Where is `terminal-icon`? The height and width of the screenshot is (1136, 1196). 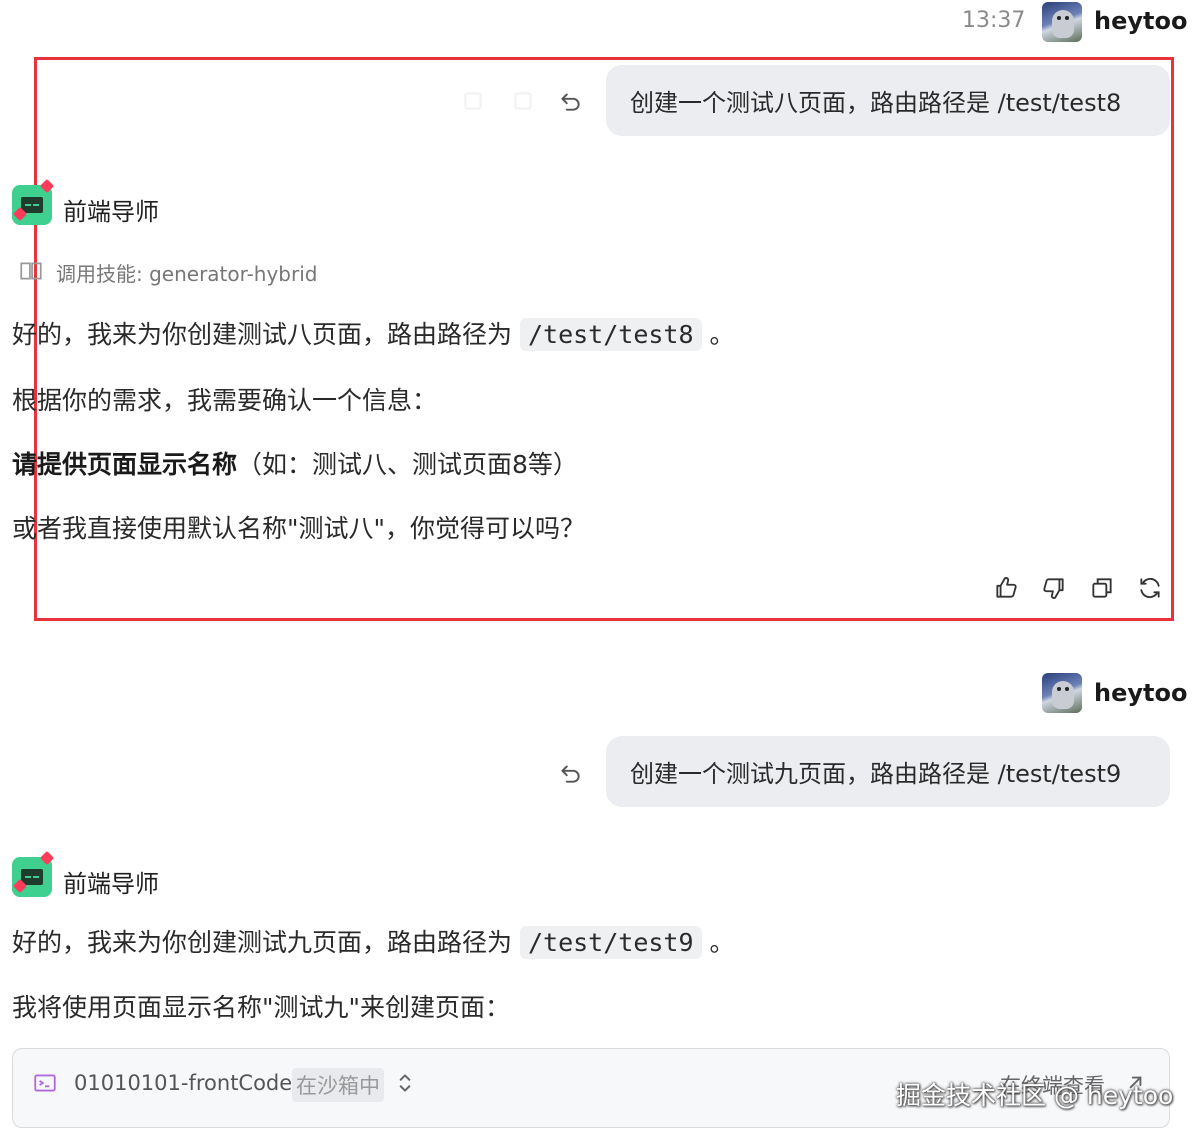 terminal-icon is located at coordinates (45, 1083).